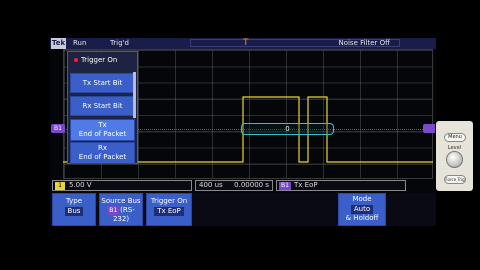 The image size is (480, 270). I want to click on menu-item-rx-end-of-packet: Rx End of Packet, so click(102, 153).